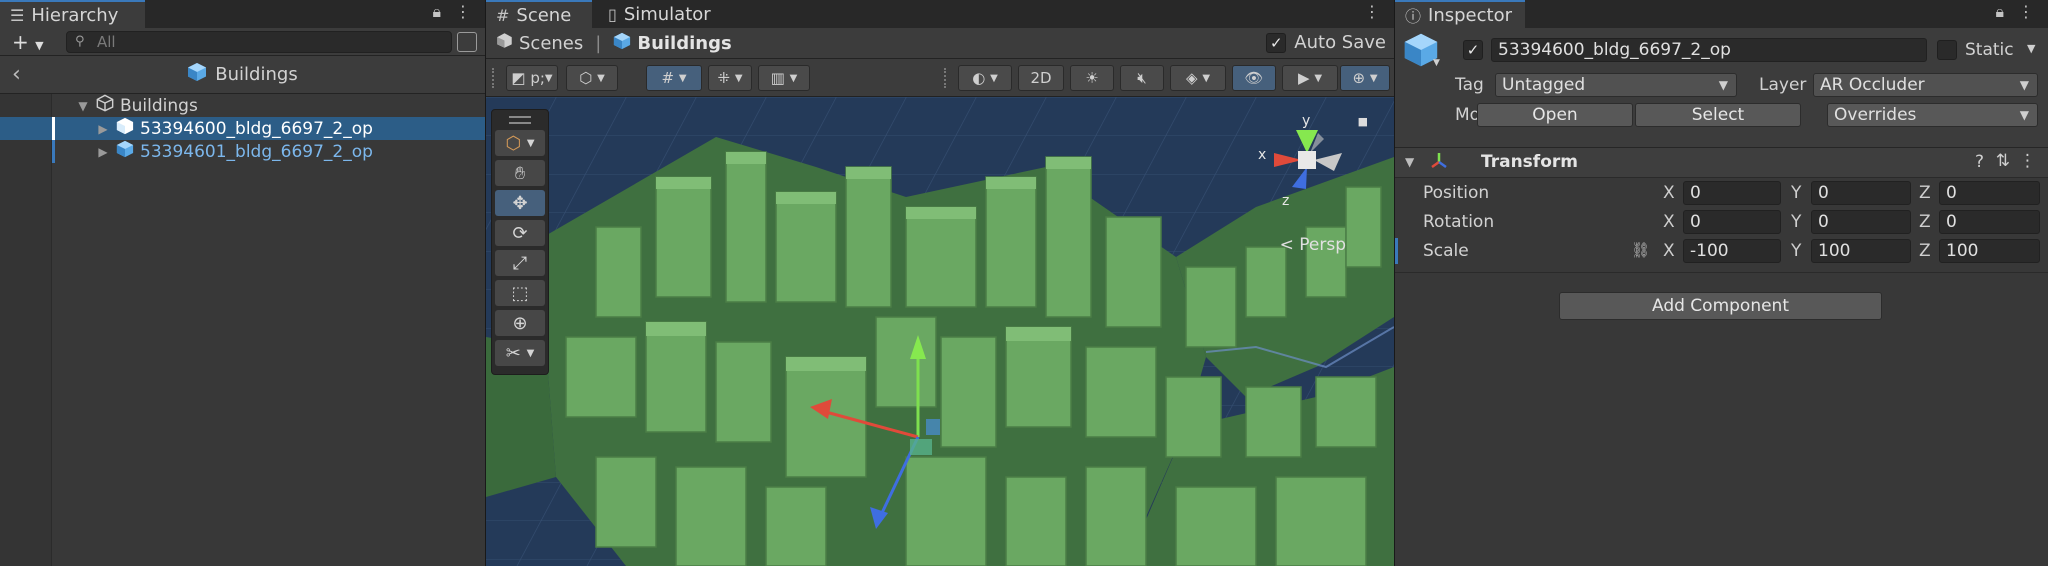  Describe the element at coordinates (1925, 85) in the screenshot. I see `layer-dropdown: AR Occluder ▼` at that location.